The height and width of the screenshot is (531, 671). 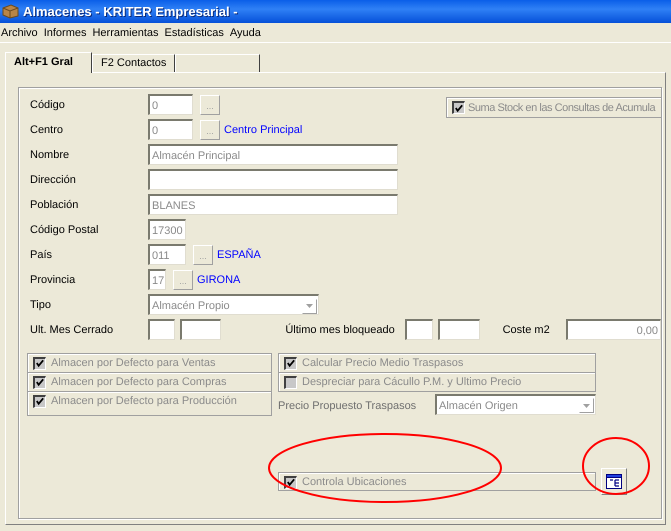 I want to click on box-icon, so click(x=10, y=11).